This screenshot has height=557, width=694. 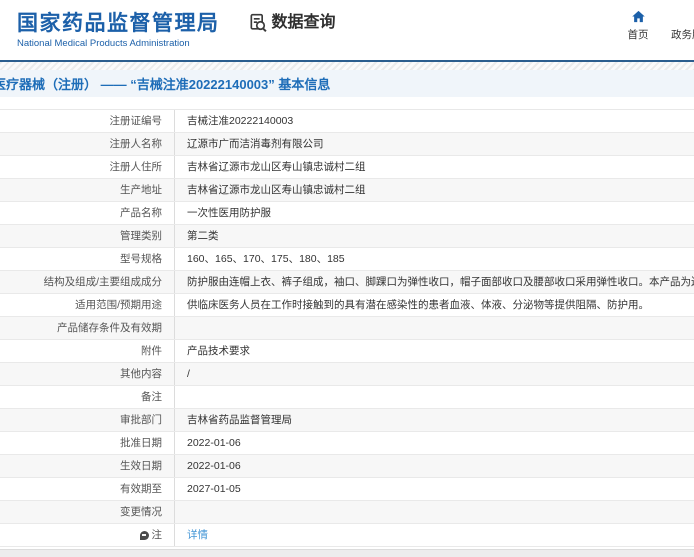 I want to click on row-value: /, so click(x=188, y=374).